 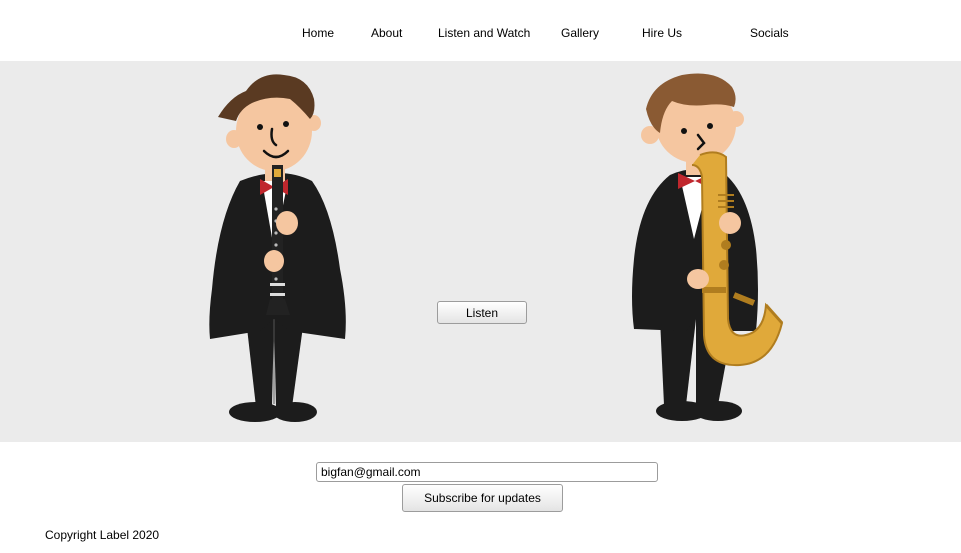 What do you see at coordinates (482, 498) in the screenshot?
I see `subscribe-button: Subscribe for updates` at bounding box center [482, 498].